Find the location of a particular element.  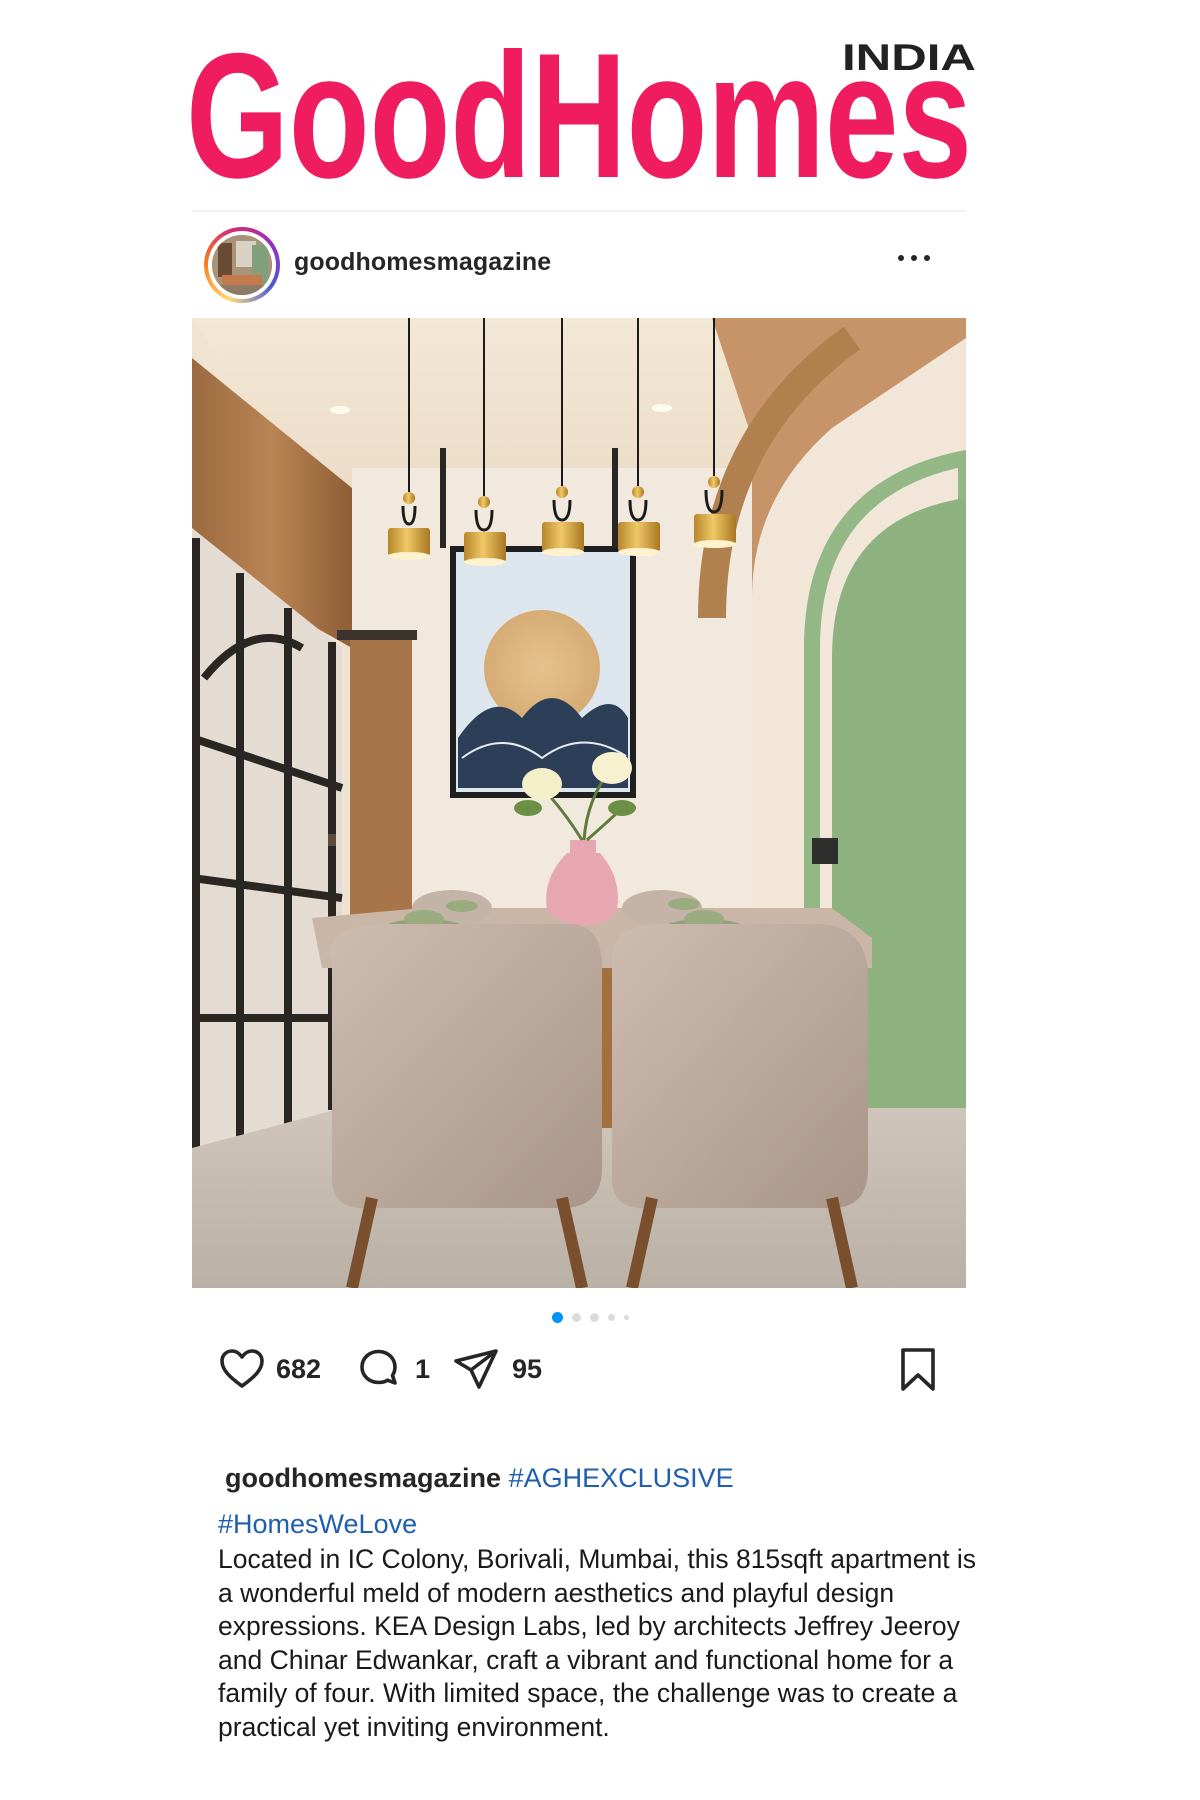

share-icon is located at coordinates (476, 1369).